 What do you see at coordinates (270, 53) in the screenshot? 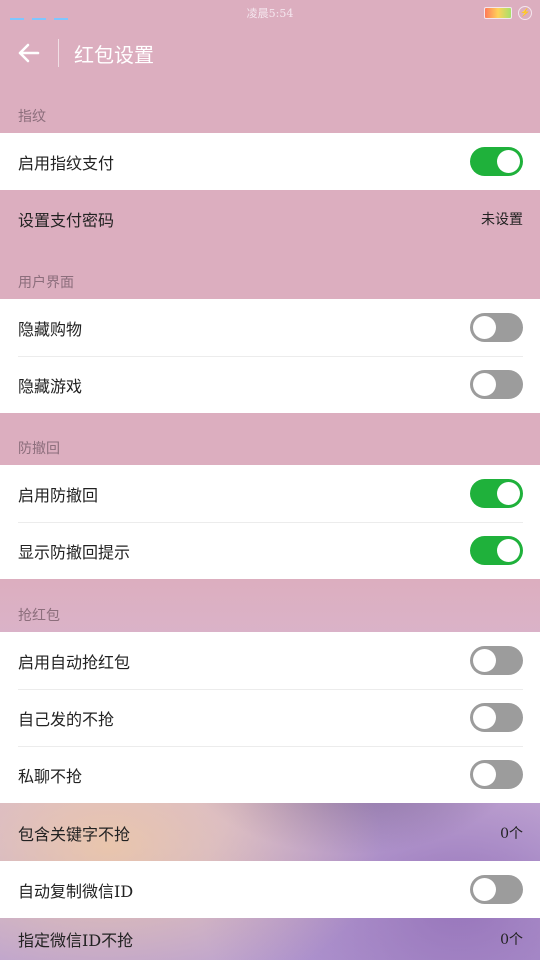
I see `app-header: 红包设置` at bounding box center [270, 53].